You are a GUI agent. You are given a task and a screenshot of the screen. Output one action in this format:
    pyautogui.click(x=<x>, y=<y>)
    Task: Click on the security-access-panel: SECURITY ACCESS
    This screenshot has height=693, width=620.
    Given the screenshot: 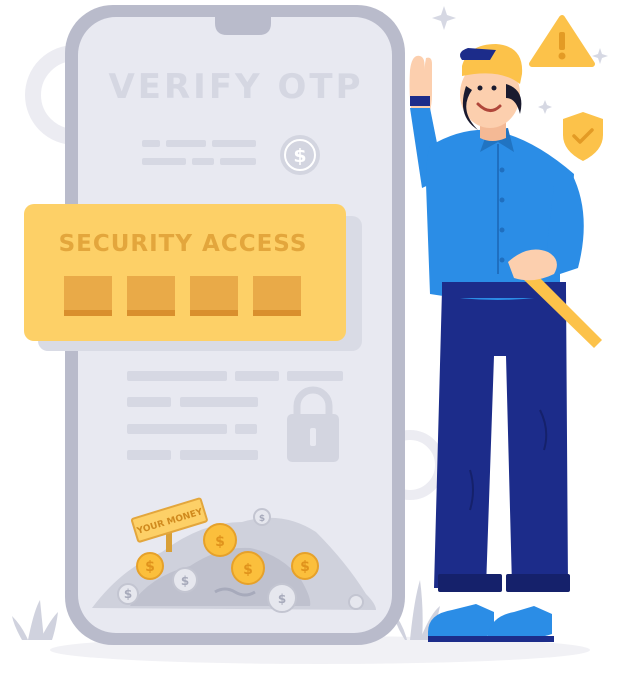 What is the action you would take?
    pyautogui.click(x=193, y=277)
    